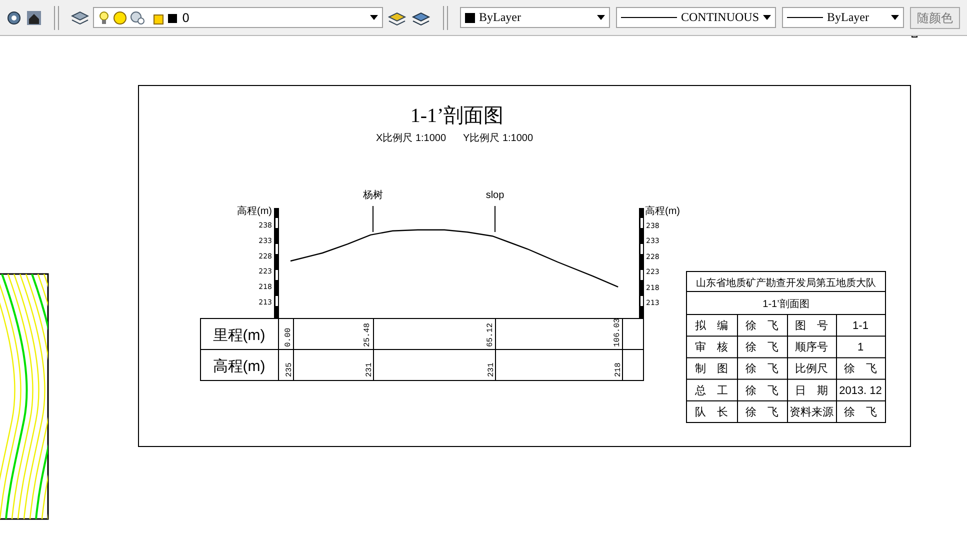  Describe the element at coordinates (711, 390) in the screenshot. I see `title-block-cell: 总 工` at that location.